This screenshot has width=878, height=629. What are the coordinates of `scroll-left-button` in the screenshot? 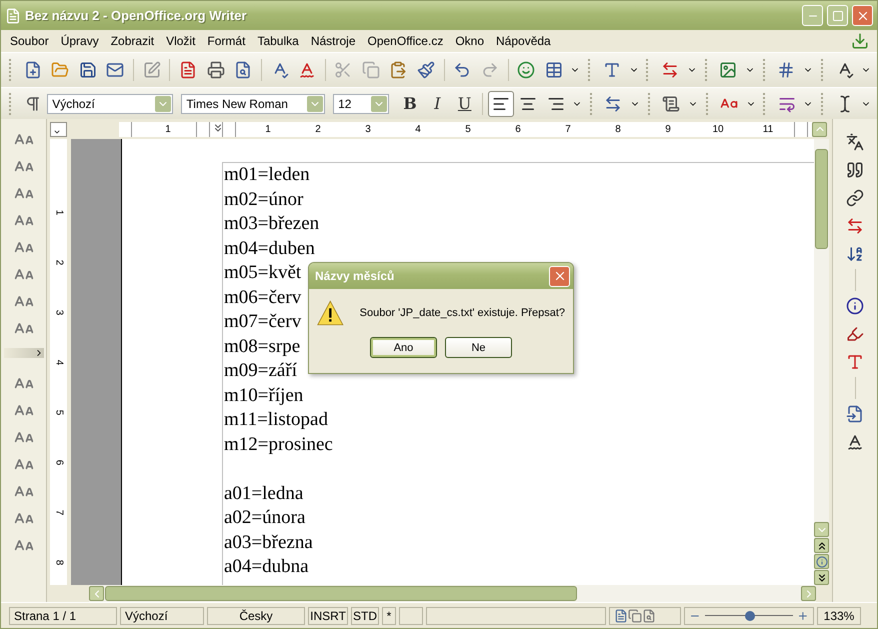 It's located at (96, 593).